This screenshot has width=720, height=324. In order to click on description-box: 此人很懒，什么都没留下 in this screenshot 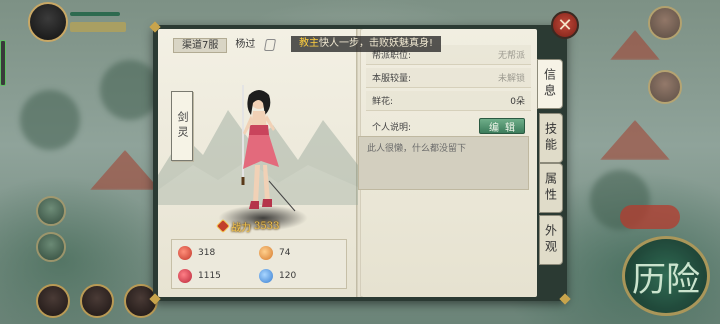, I will do `click(443, 163)`.